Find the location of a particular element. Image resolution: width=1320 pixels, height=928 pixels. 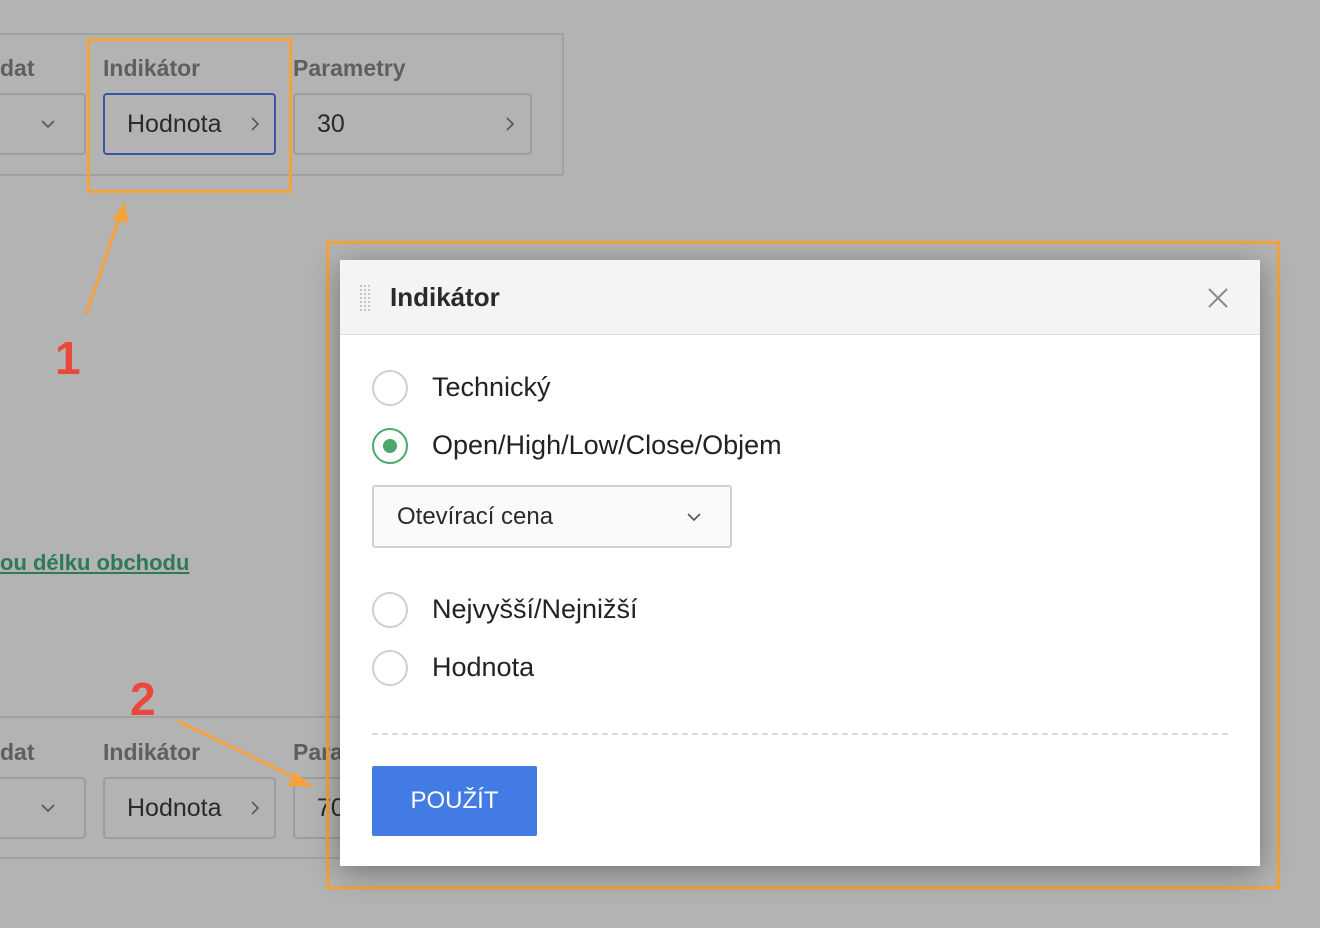

bottom-indicator-label: Indikátor is located at coordinates (152, 752).